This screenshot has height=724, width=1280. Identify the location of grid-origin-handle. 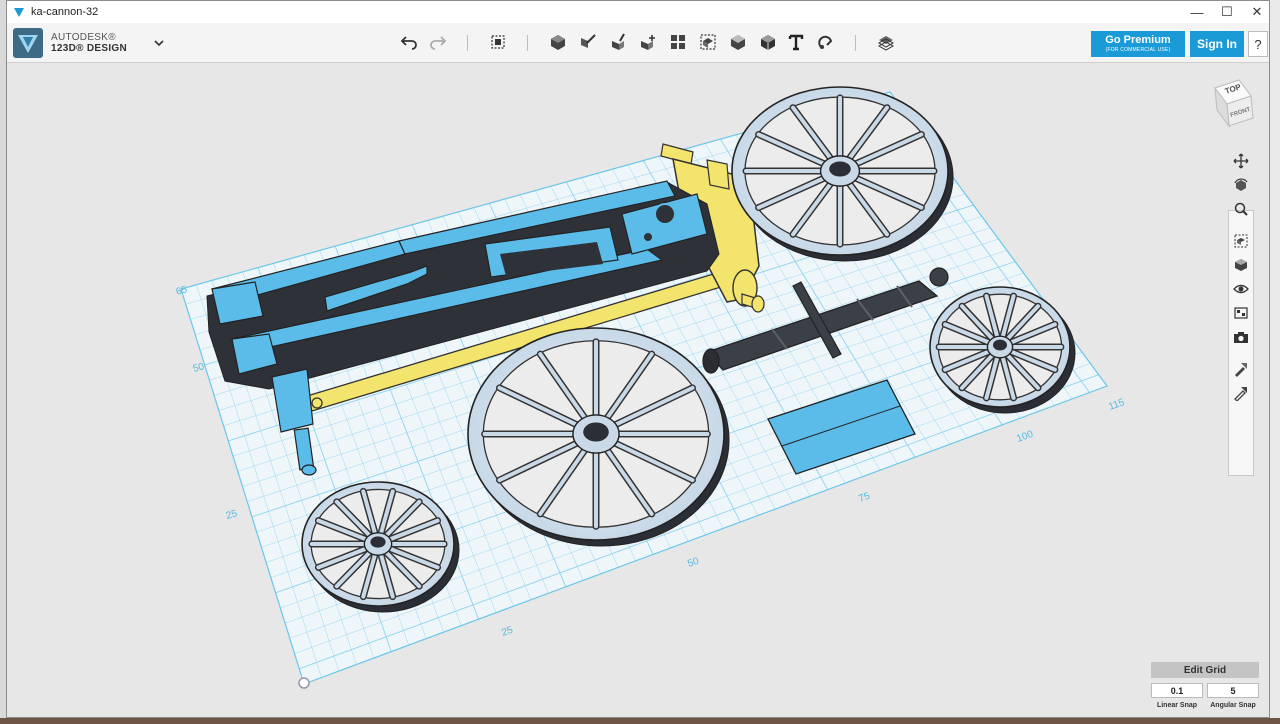
(304, 683).